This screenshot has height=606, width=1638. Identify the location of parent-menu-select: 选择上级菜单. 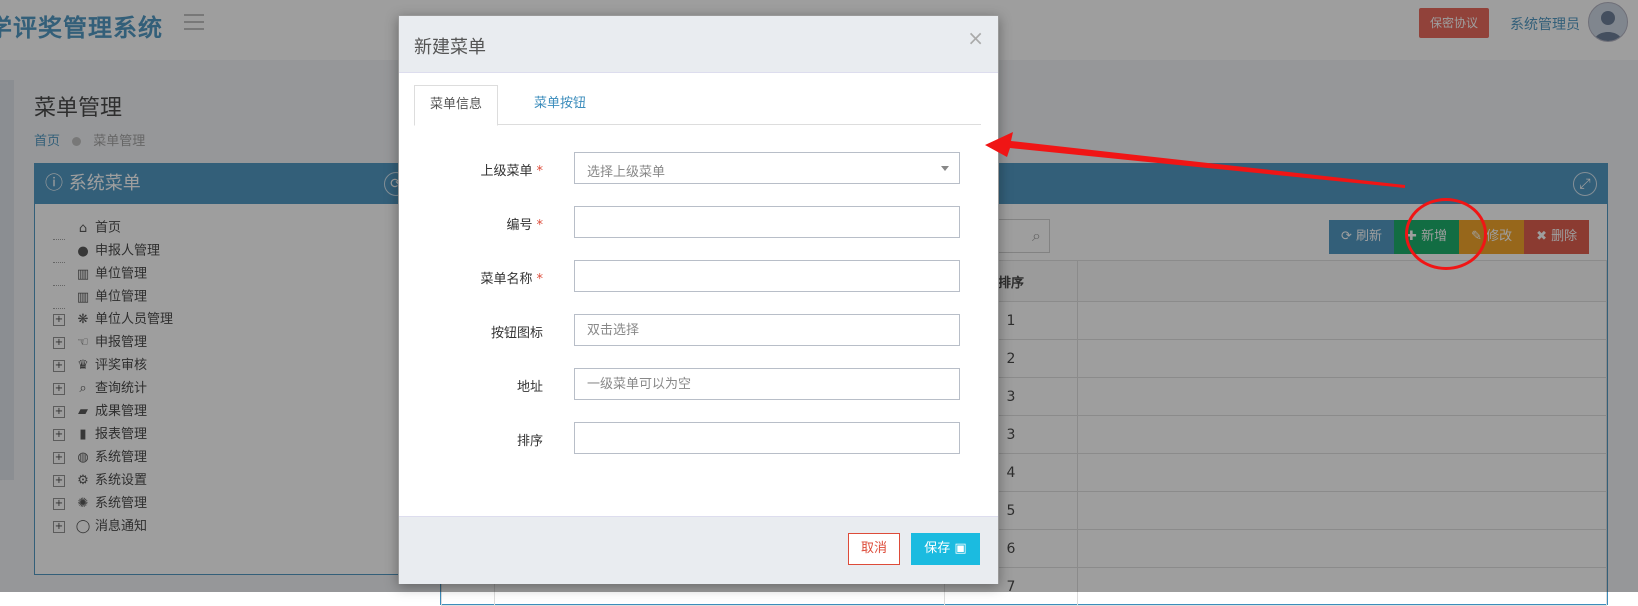
(767, 168).